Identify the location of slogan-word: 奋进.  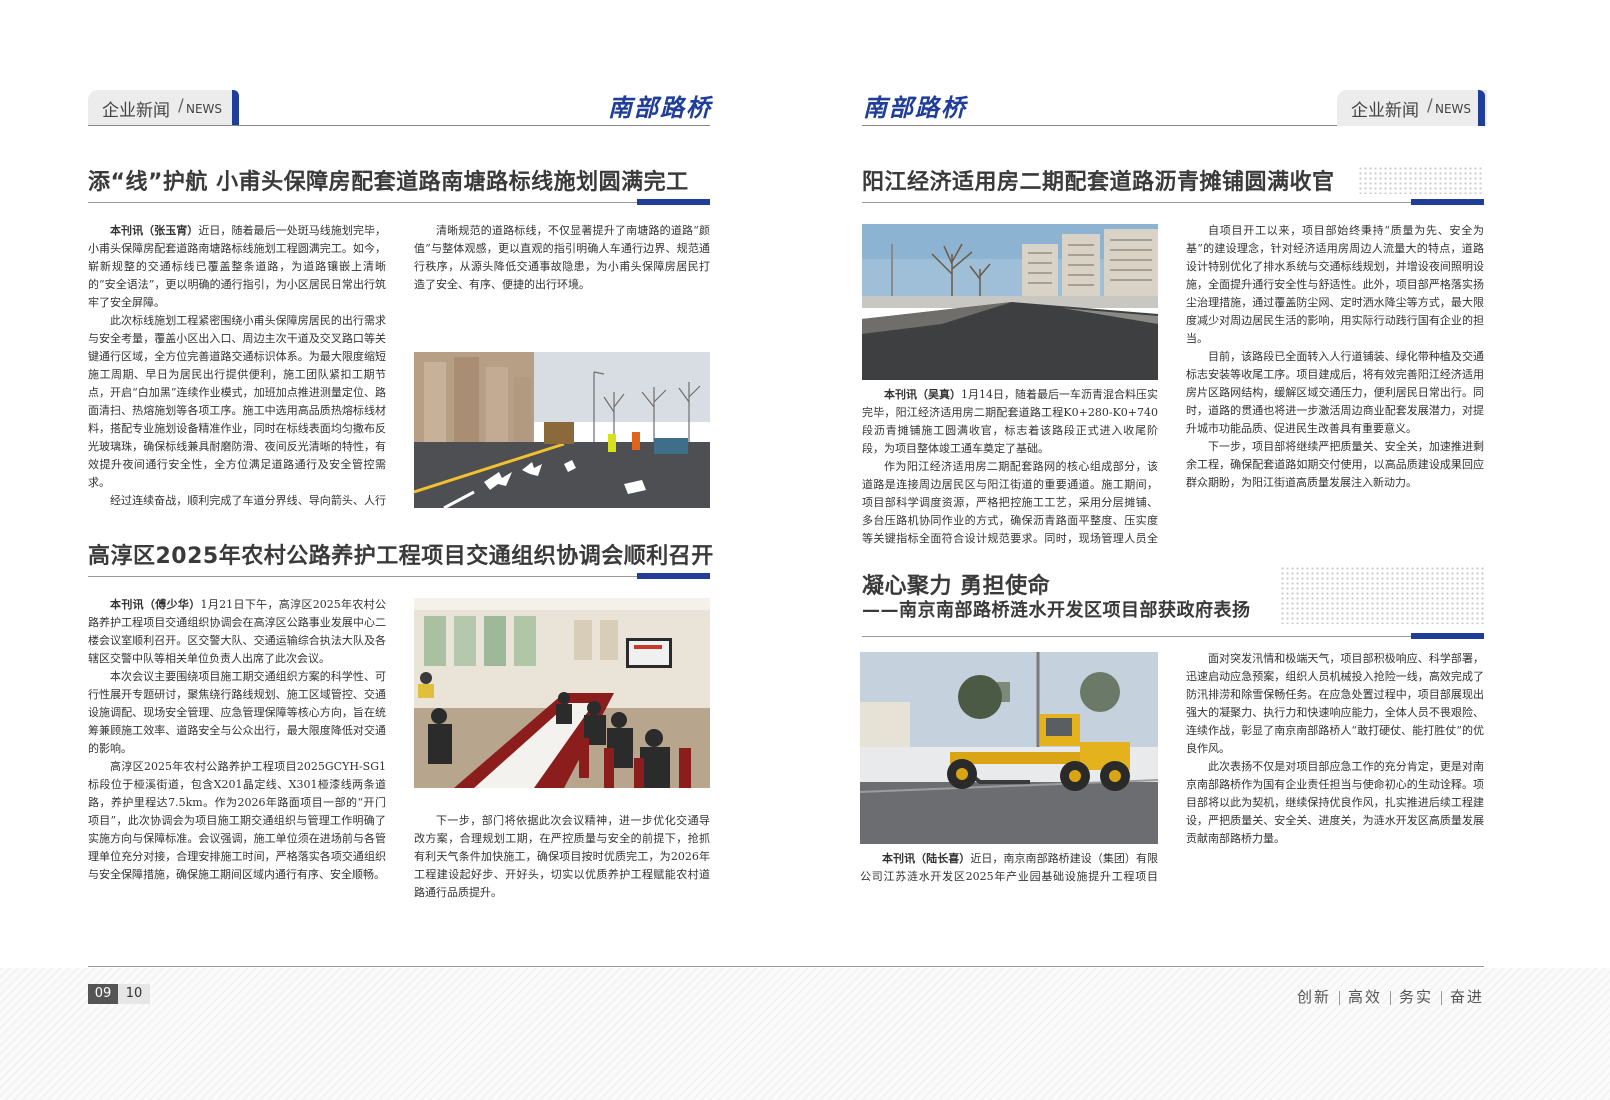
(1466, 997).